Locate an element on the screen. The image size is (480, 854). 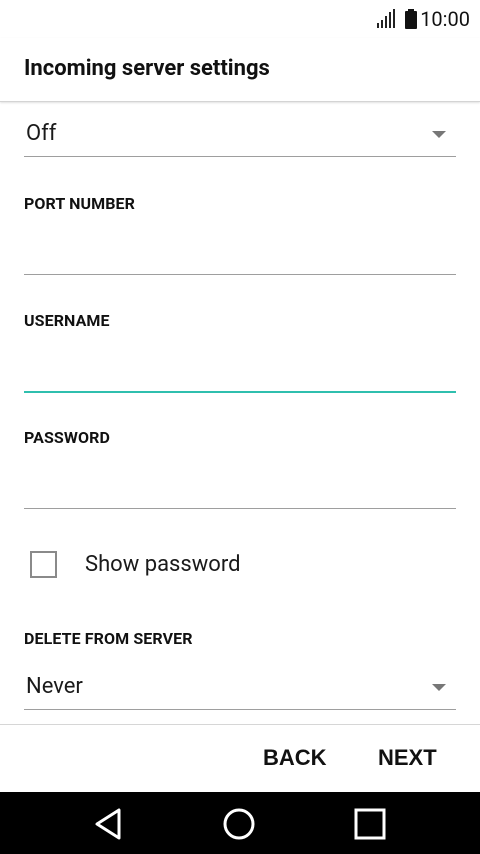
system-nav-bar is located at coordinates (240, 823).